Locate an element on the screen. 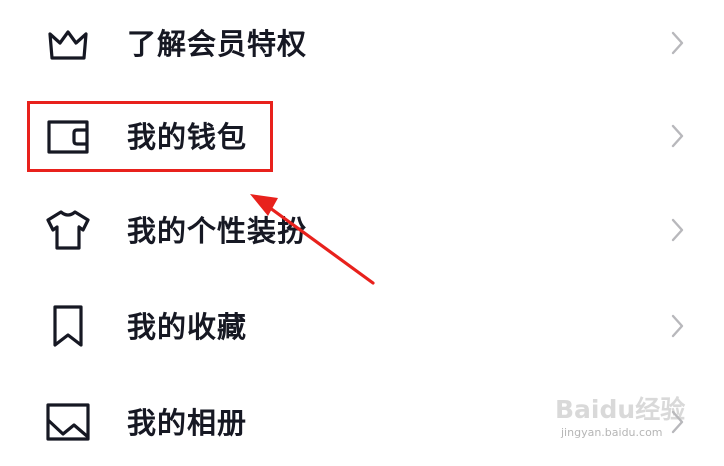  baidu-watermark: Baidu经验 jingyan.baidu.com is located at coordinates (635, 420).